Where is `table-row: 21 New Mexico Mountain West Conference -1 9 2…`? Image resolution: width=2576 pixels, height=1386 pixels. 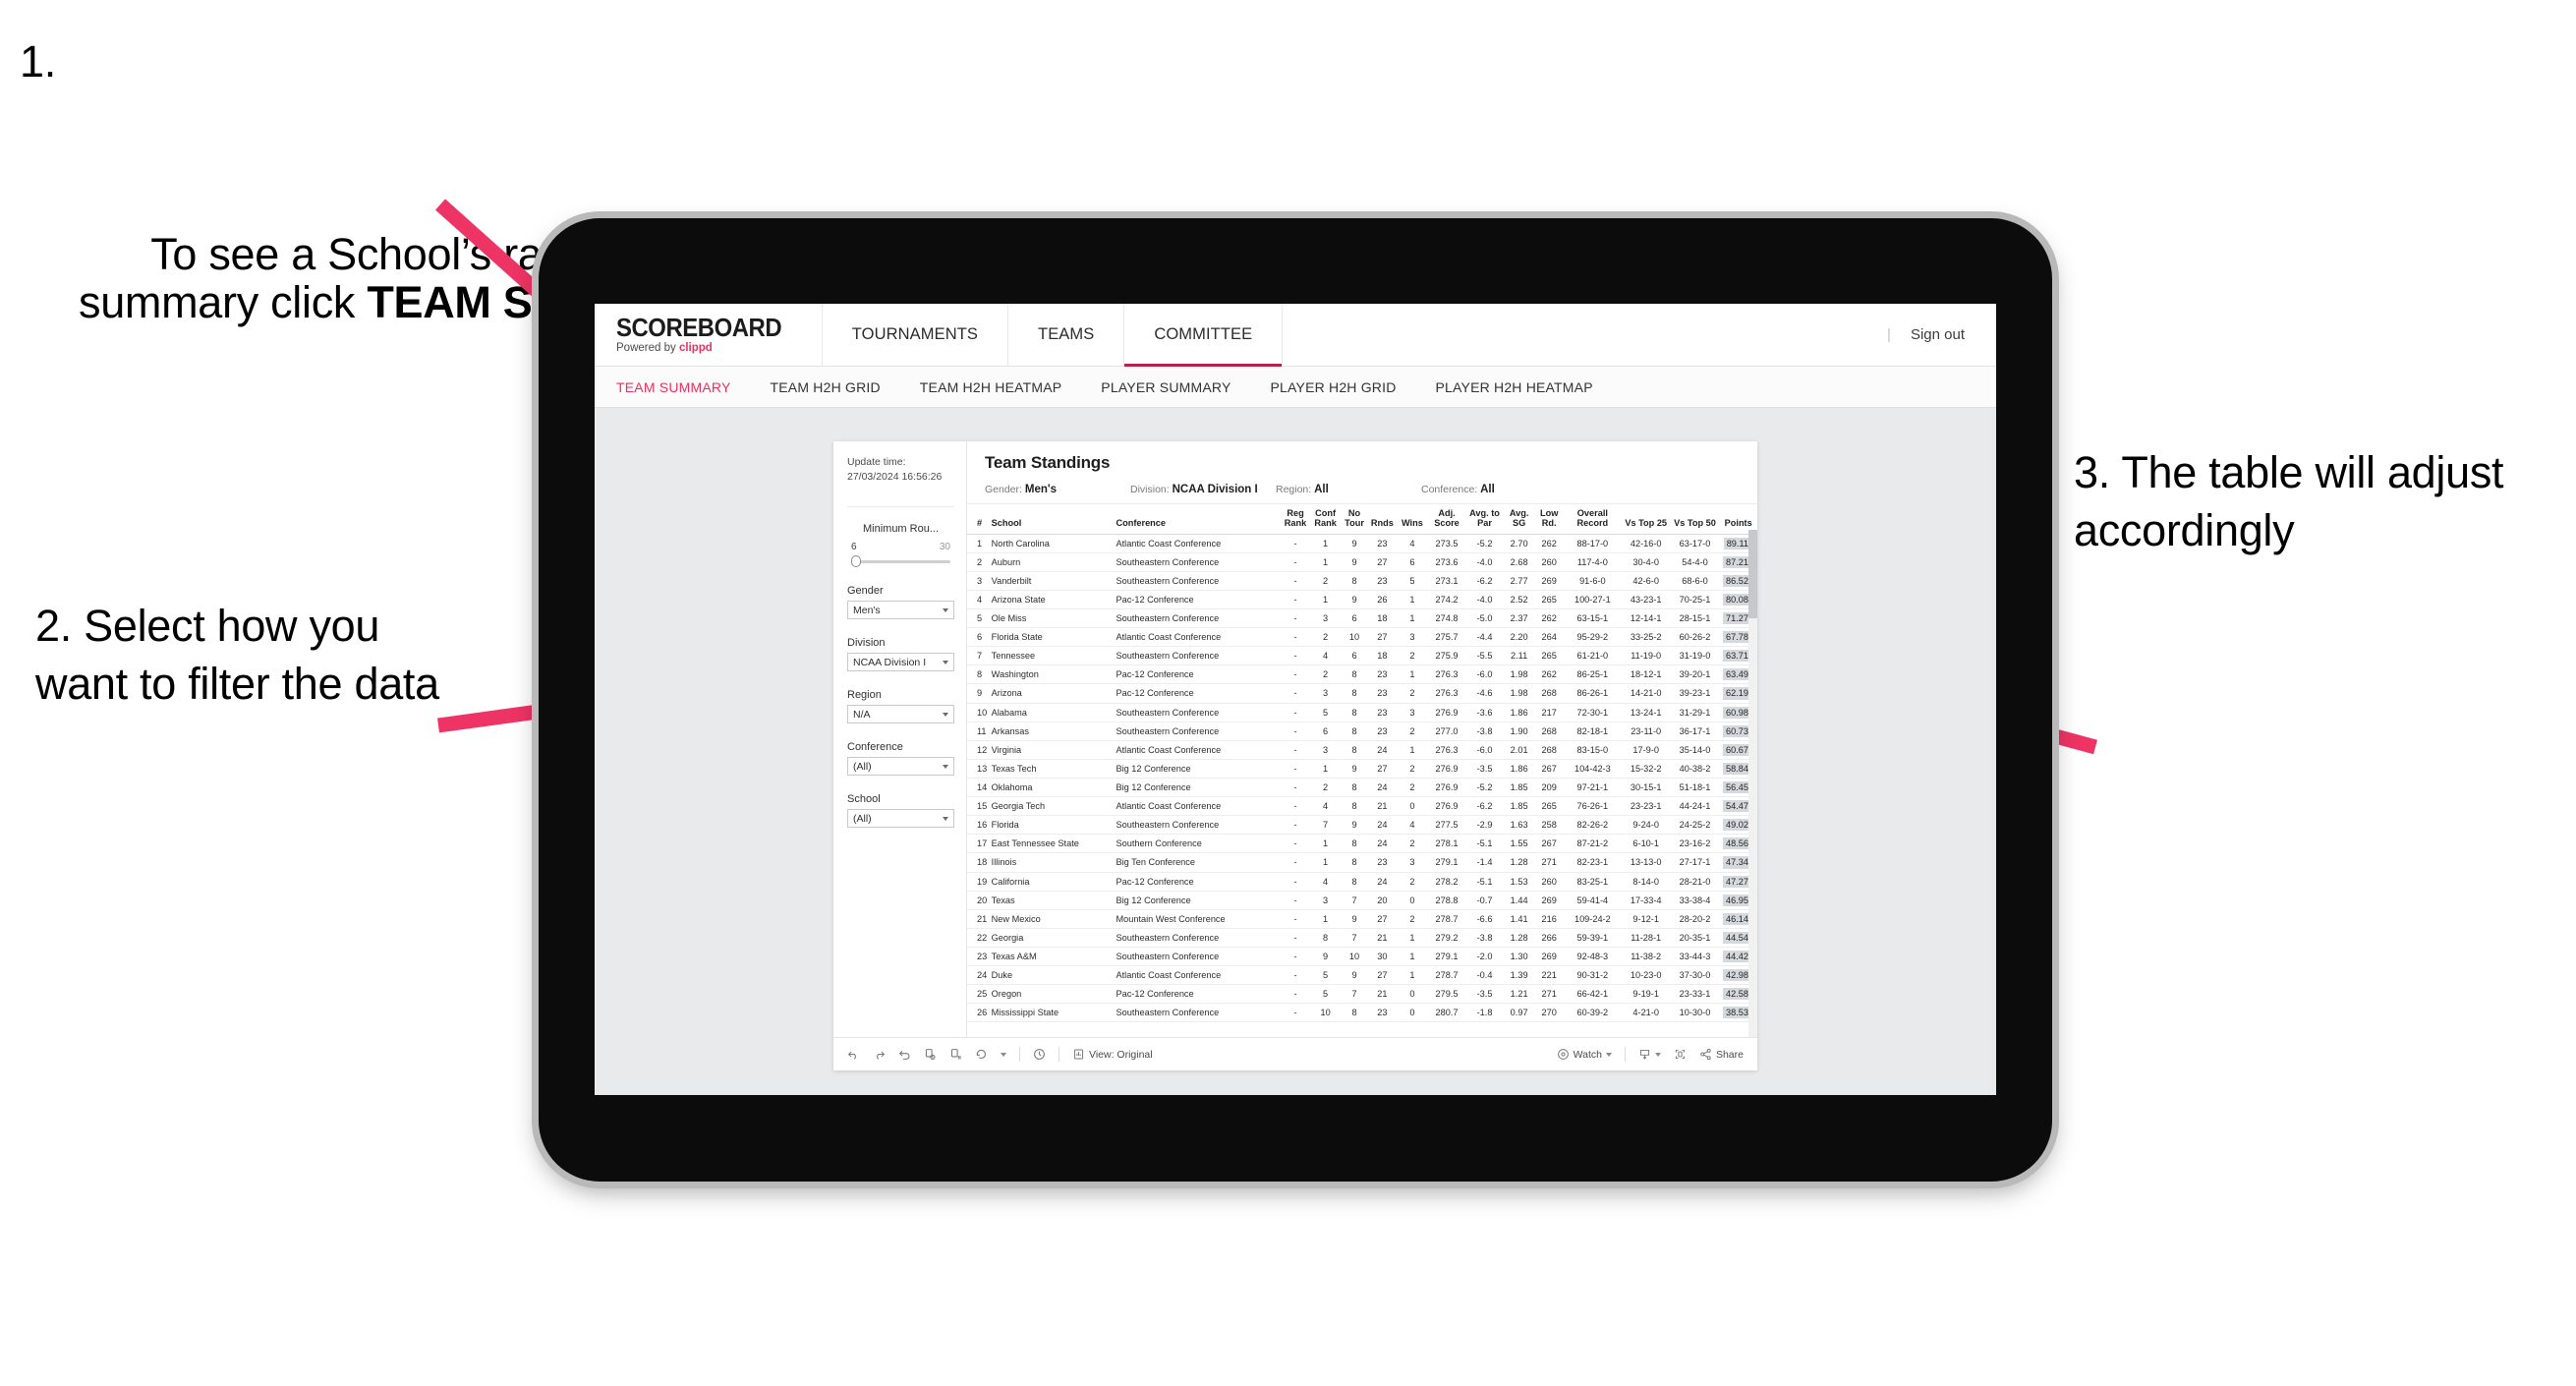
table-row: 21 New Mexico Mountain West Conference -1 9 2… is located at coordinates (1362, 919).